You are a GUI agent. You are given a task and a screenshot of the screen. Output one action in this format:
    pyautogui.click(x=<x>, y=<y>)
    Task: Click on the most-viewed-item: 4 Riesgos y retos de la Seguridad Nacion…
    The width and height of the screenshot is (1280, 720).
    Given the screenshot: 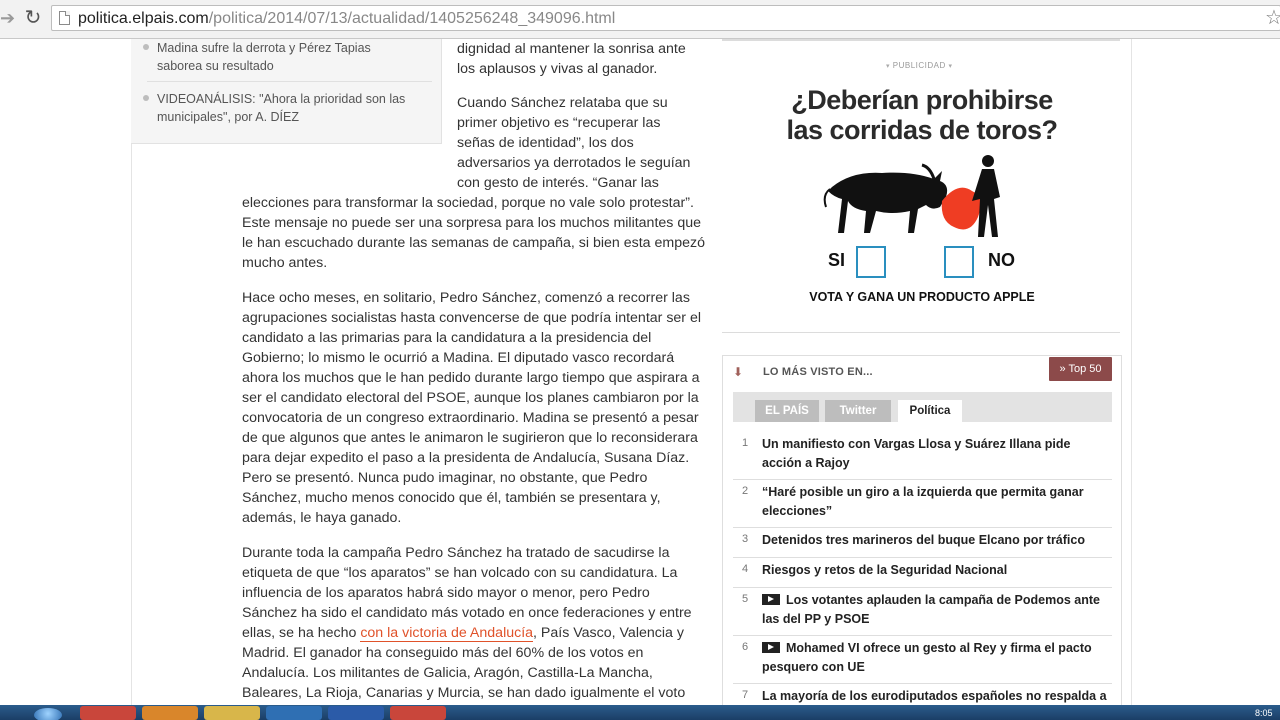 What is the action you would take?
    pyautogui.click(x=922, y=573)
    